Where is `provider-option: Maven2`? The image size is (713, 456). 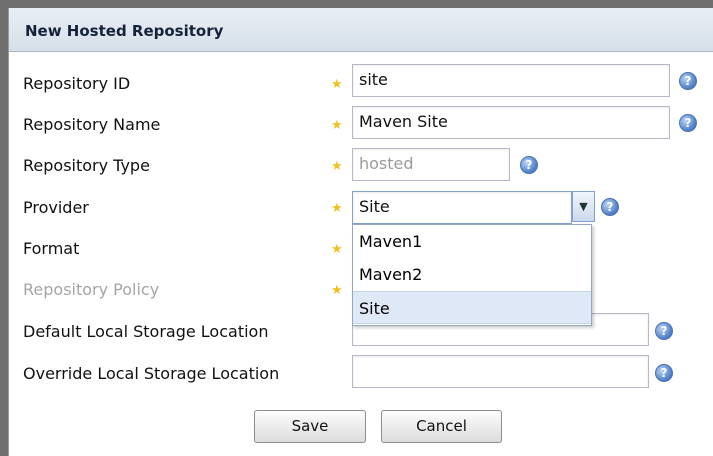
provider-option: Maven2 is located at coordinates (472, 274).